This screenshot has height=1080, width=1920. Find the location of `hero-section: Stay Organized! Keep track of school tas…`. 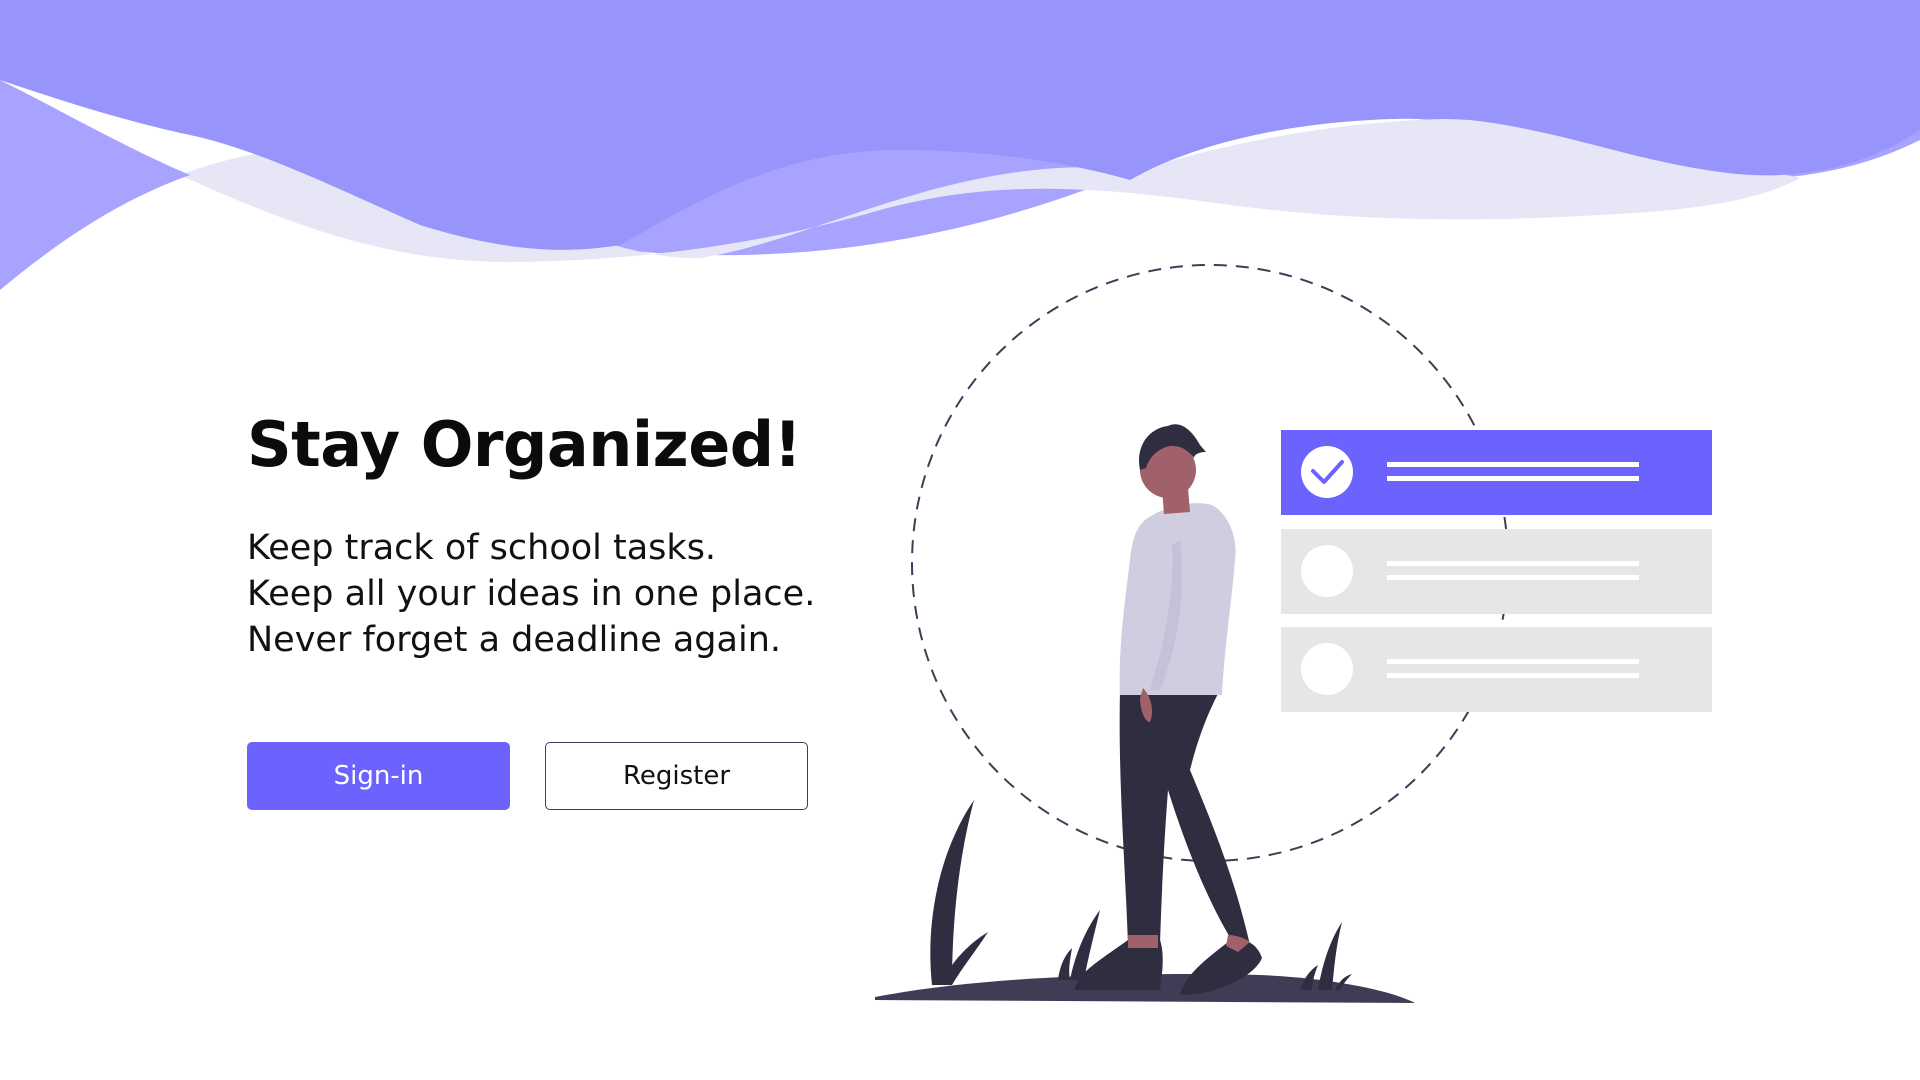

hero-section: Stay Organized! Keep track of school tas… is located at coordinates (567, 534).